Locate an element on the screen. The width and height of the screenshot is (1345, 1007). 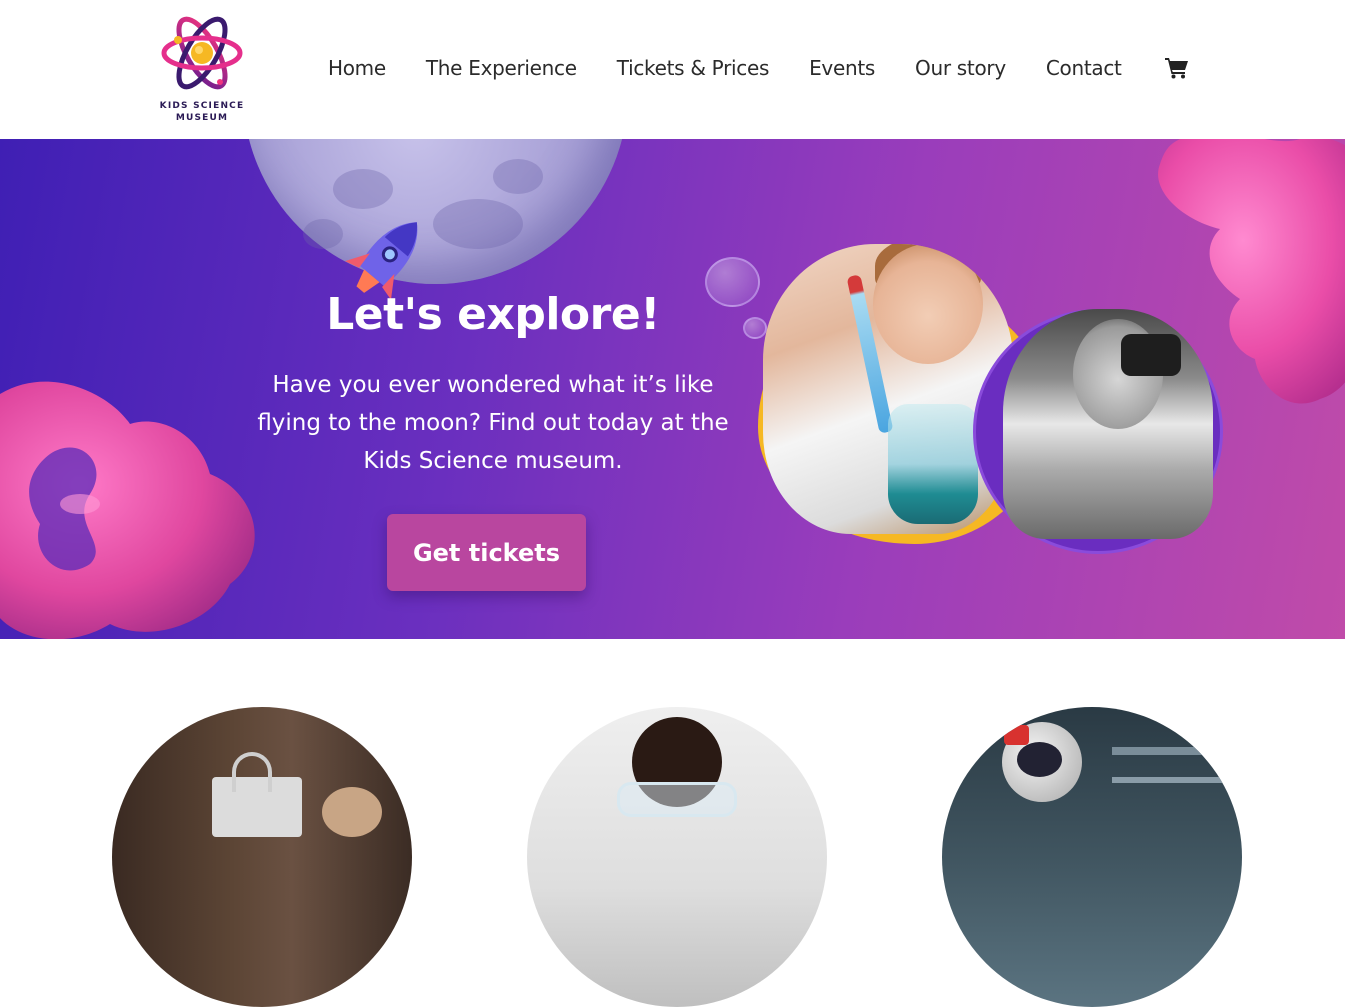
kid-with-flask-photo is located at coordinates (888, 389).